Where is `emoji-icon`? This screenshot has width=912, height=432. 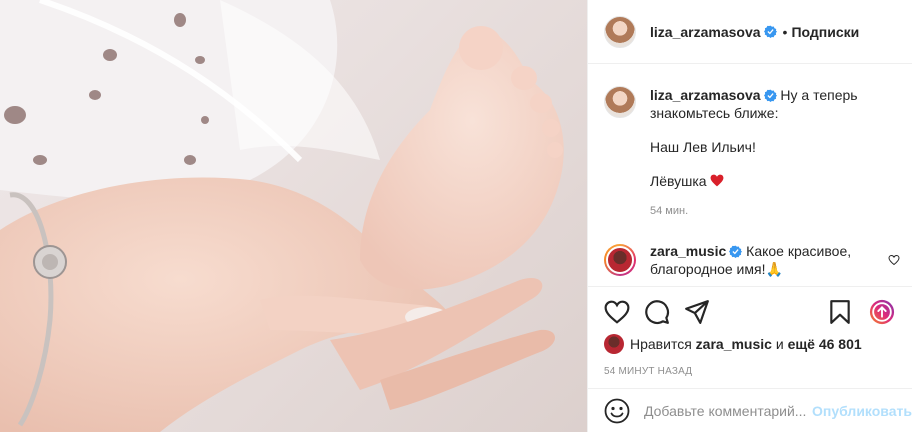 emoji-icon is located at coordinates (617, 411).